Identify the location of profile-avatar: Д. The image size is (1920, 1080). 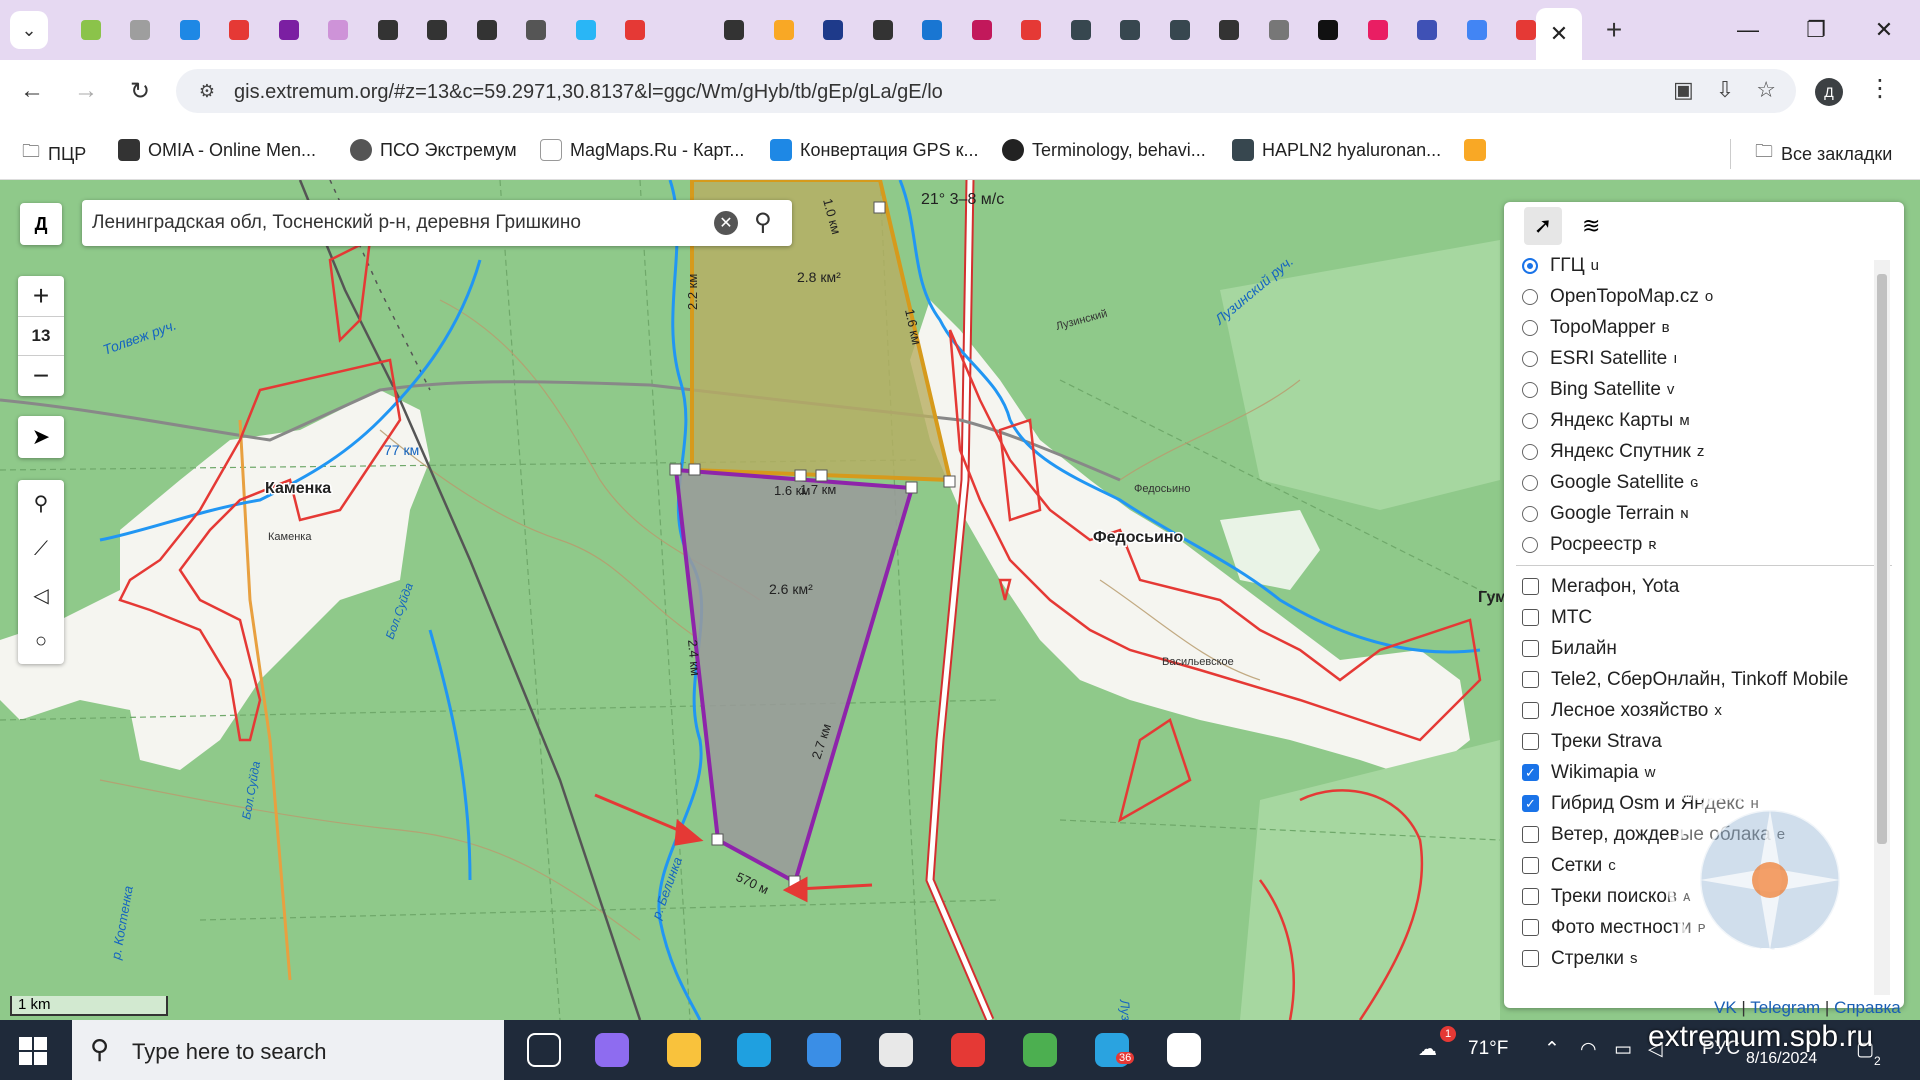
(1829, 92).